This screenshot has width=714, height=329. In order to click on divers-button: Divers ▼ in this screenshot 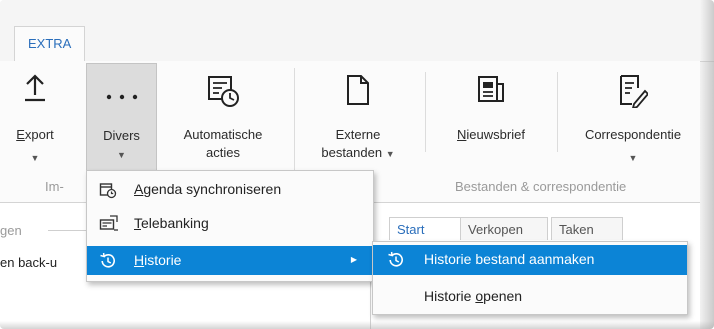, I will do `click(121, 120)`.